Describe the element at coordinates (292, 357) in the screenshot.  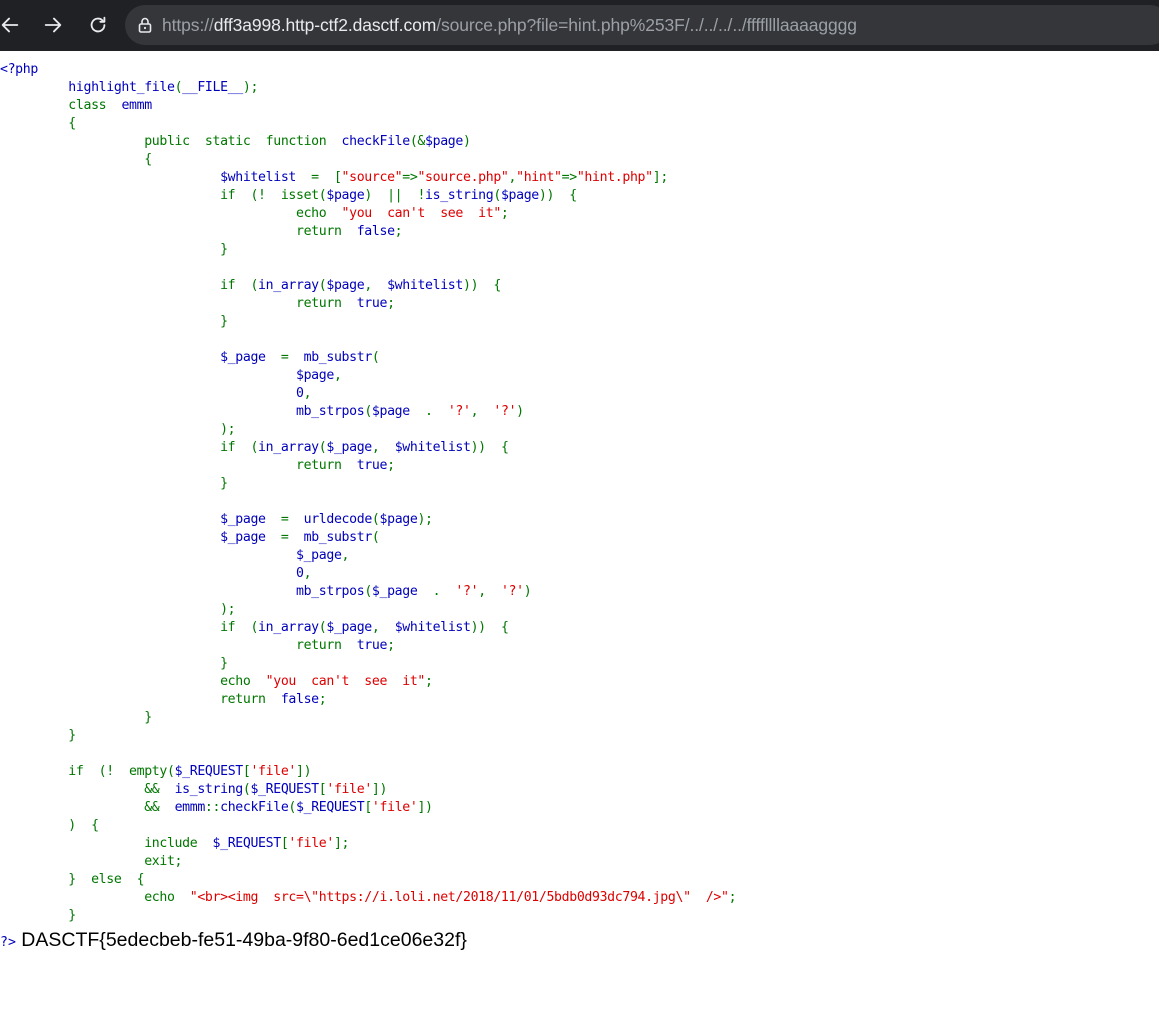
I see `code-token: =` at that location.